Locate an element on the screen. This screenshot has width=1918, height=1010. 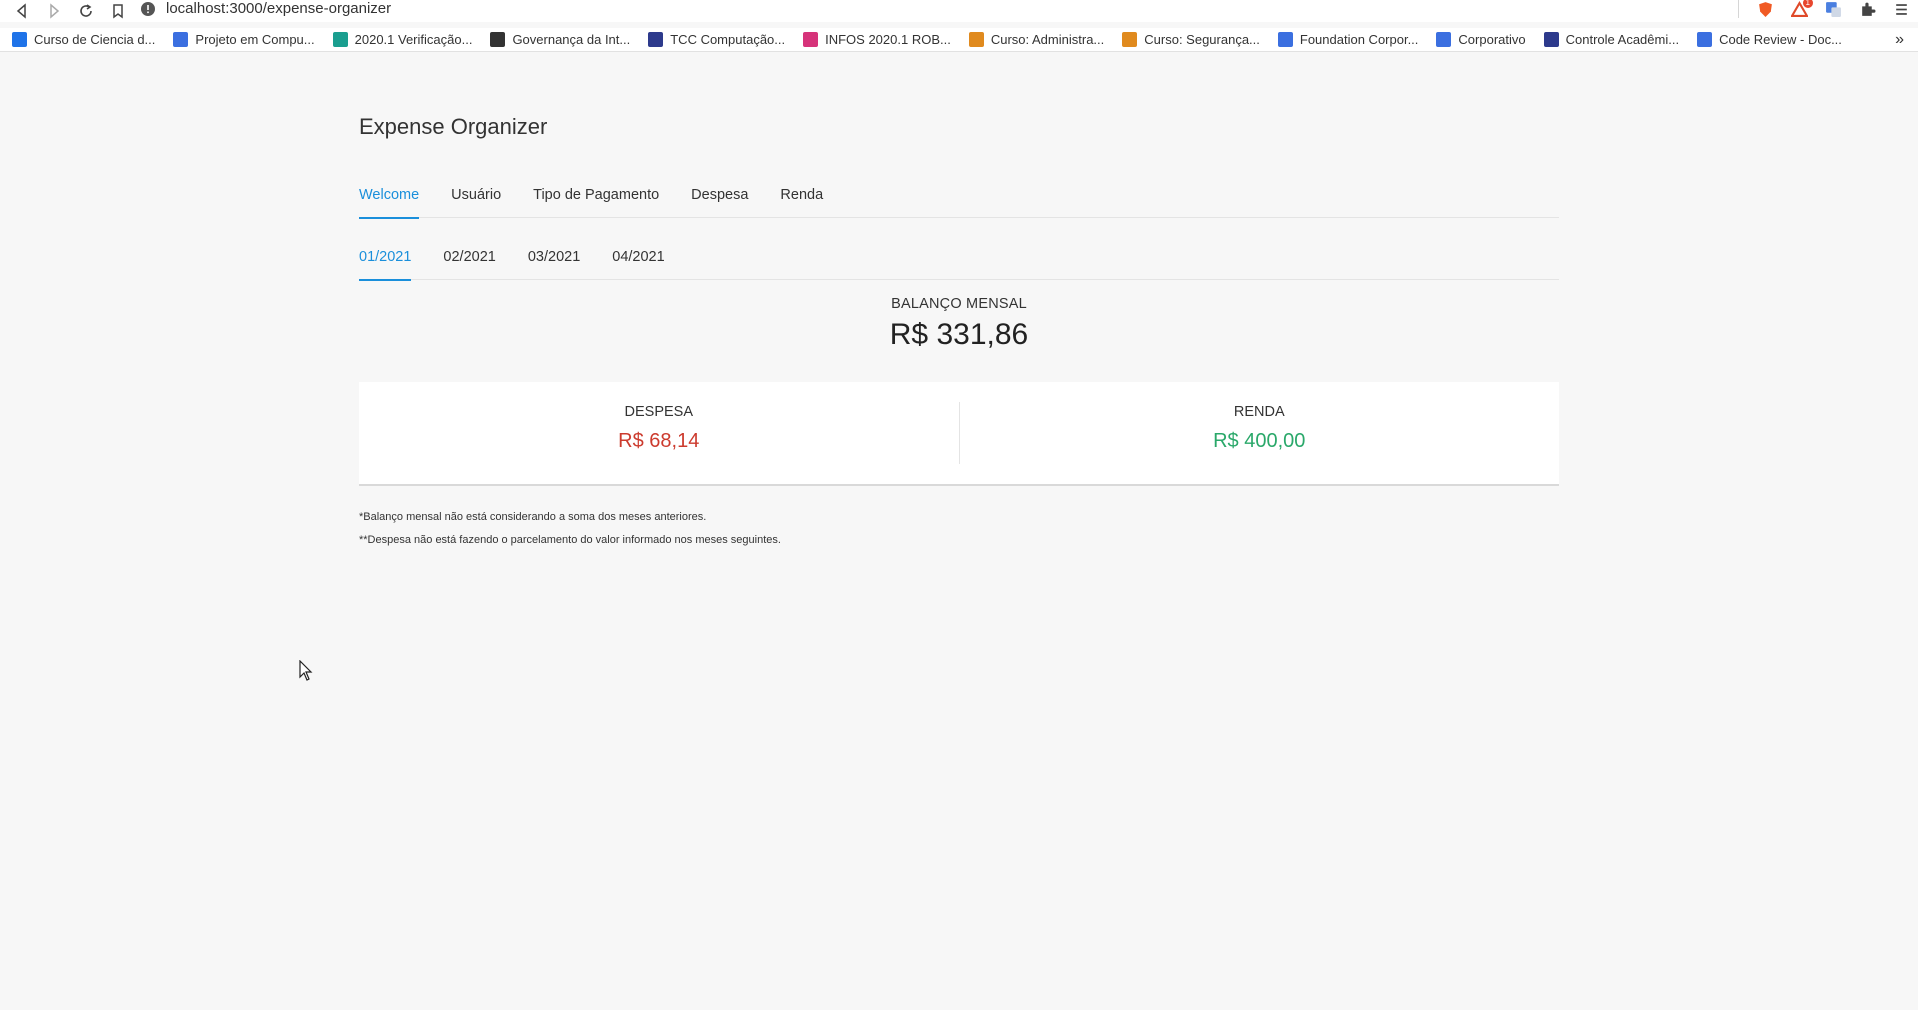
back-button is located at coordinates (22, 11).